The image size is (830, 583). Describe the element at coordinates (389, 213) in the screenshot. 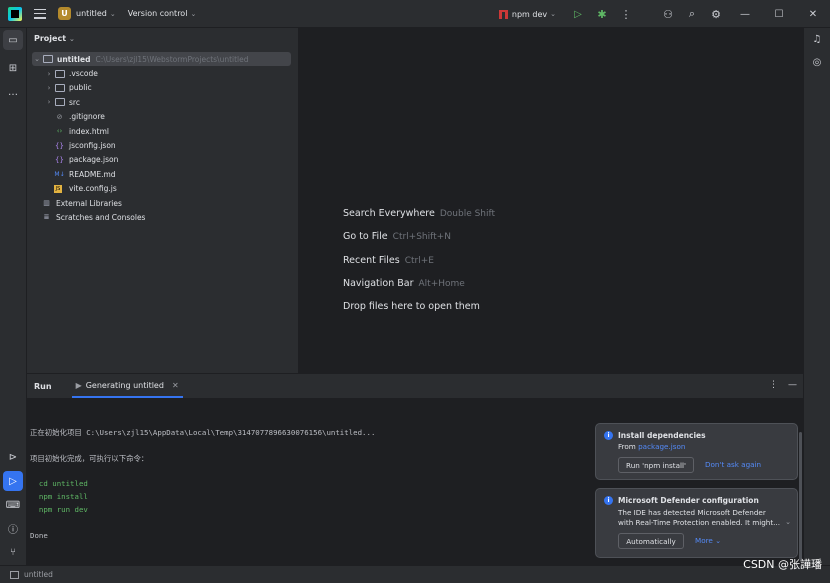

I see `tip-label: Search Everywhere` at that location.